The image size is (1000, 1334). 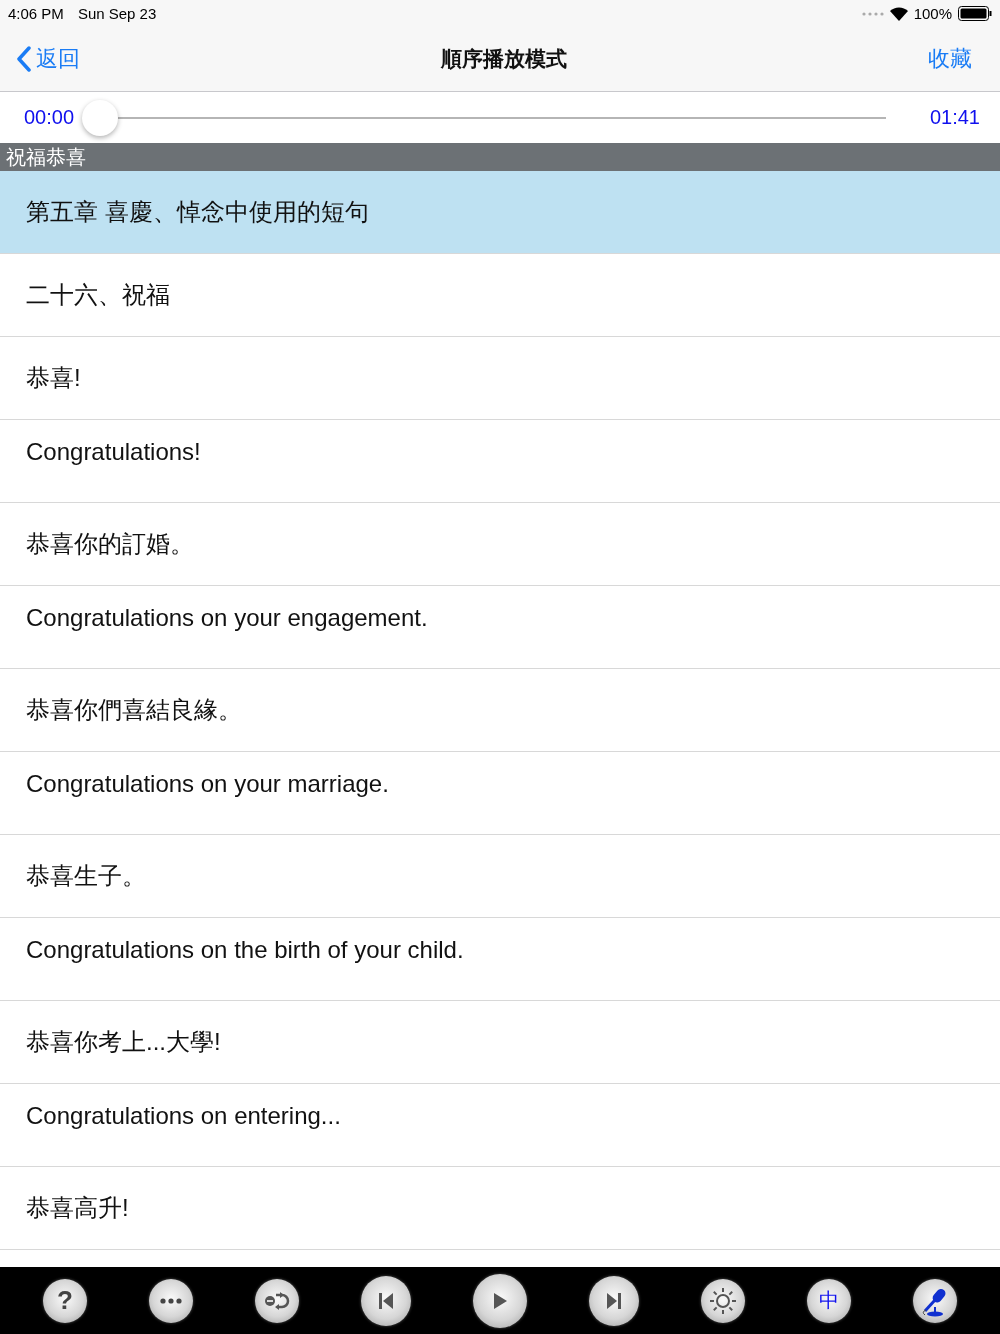 I want to click on repeat-button, so click(x=277, y=1300).